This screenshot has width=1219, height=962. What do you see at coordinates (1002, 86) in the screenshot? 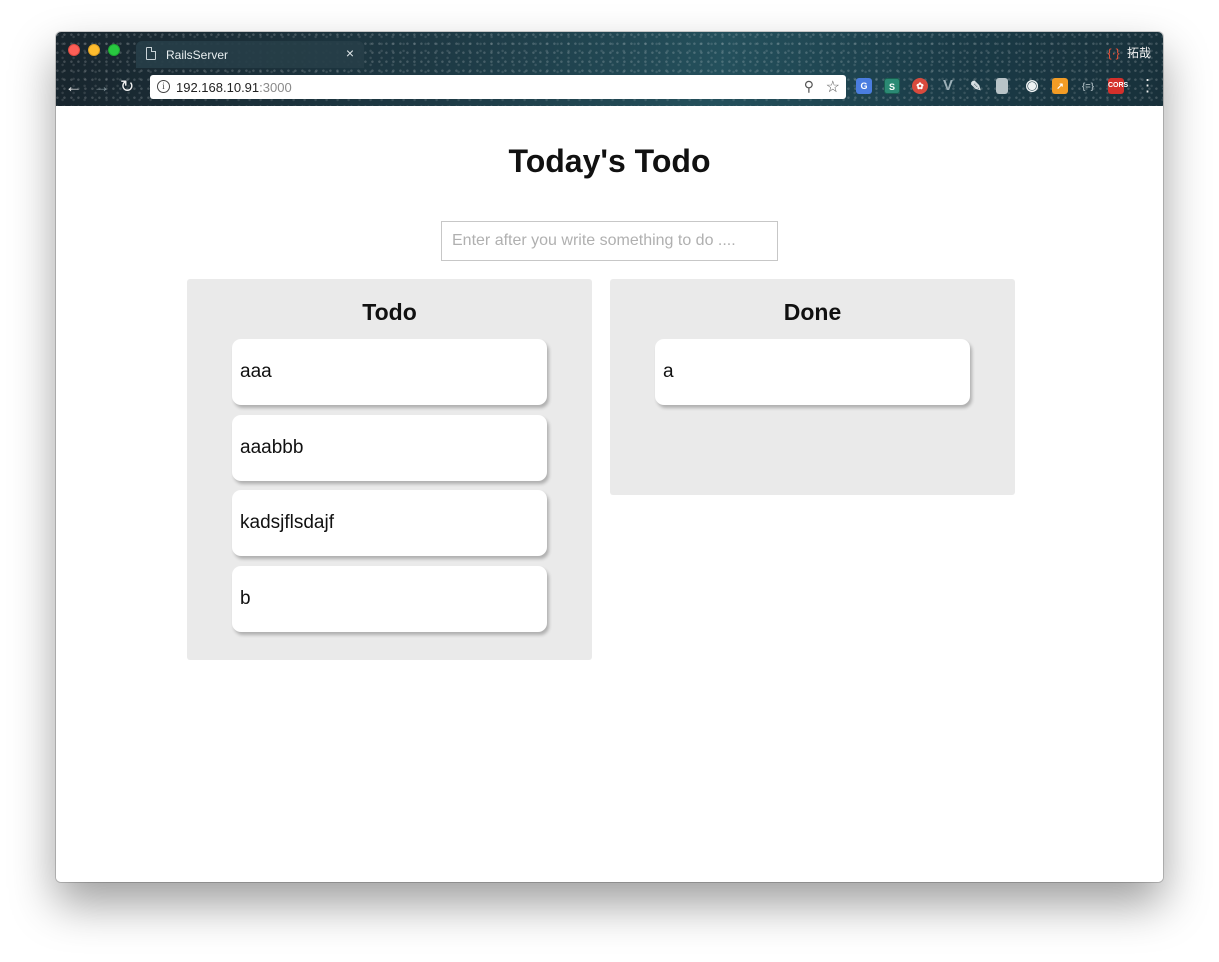
I see `gray-square-icon` at bounding box center [1002, 86].